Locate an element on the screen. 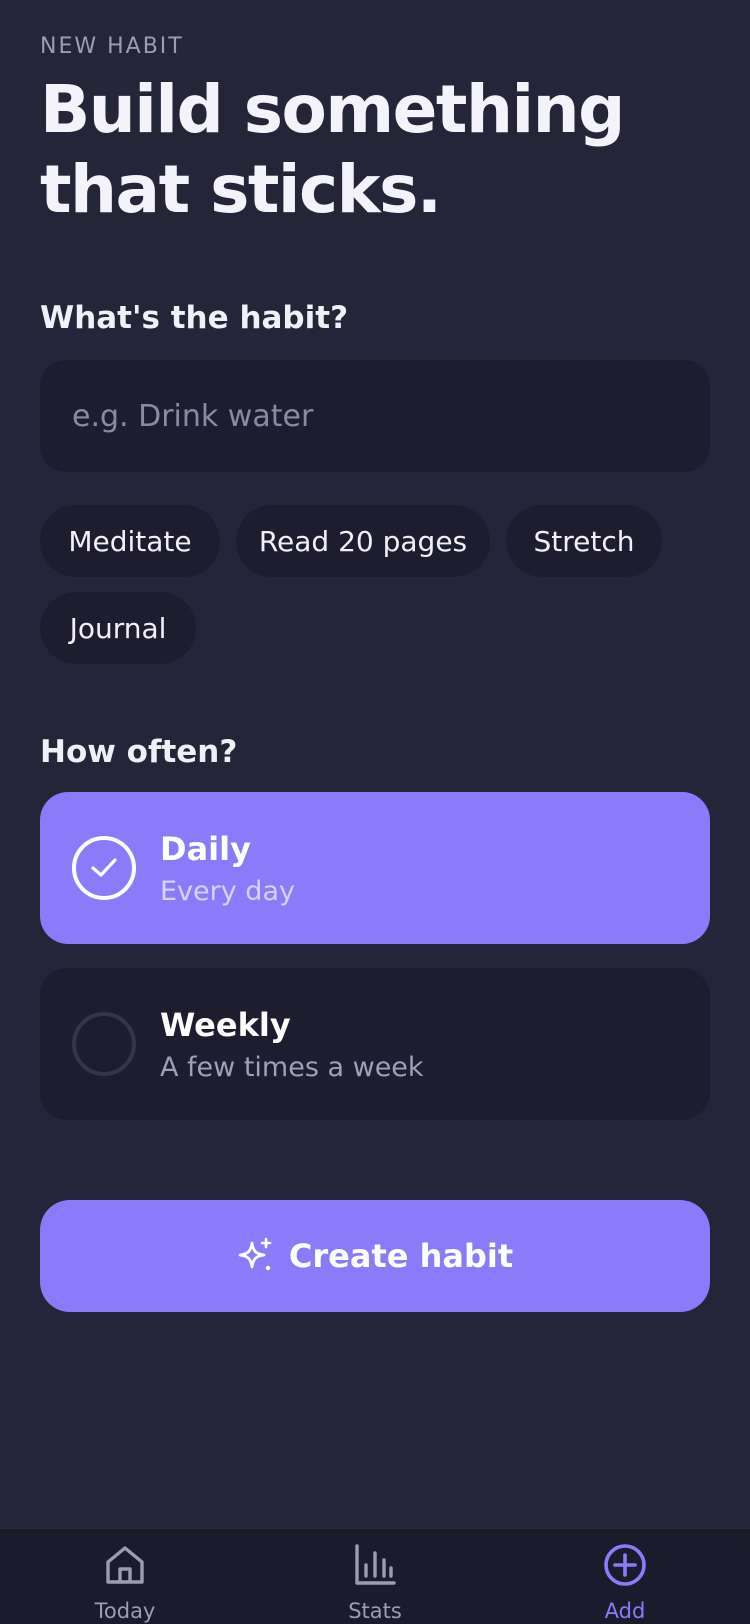 This screenshot has width=750, height=1624. suggestion-chip-read: Read 20 pages is located at coordinates (363, 541).